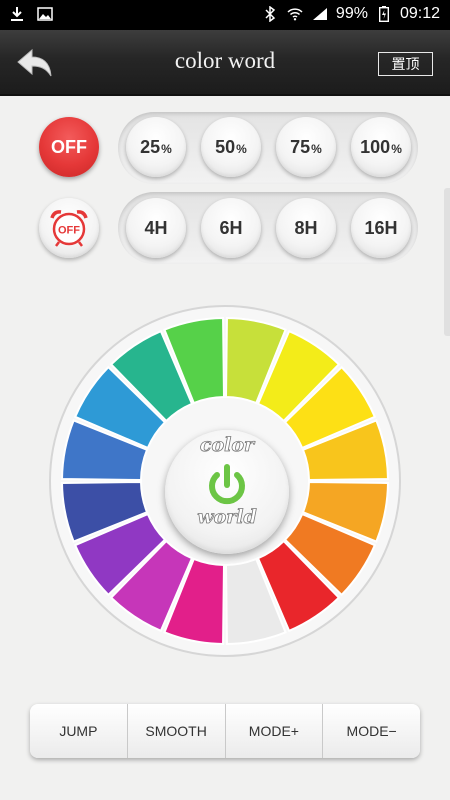  I want to click on timer-off-label: OFF, so click(69, 231).